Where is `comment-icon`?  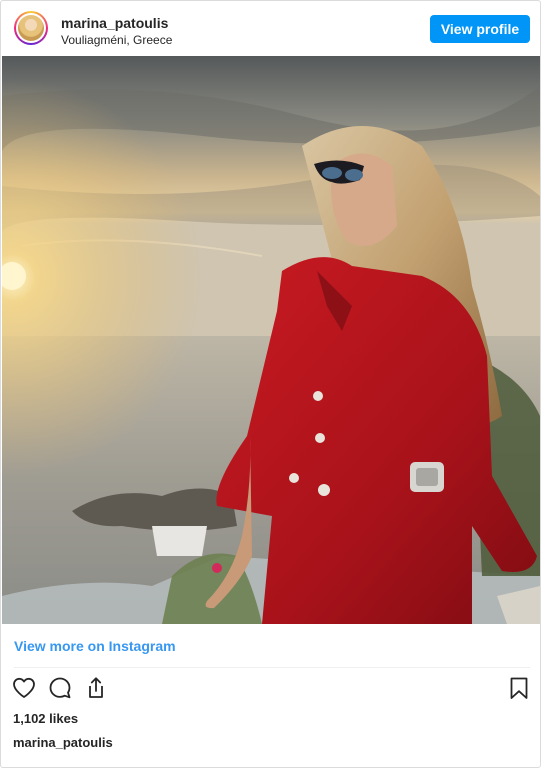 comment-icon is located at coordinates (60, 688).